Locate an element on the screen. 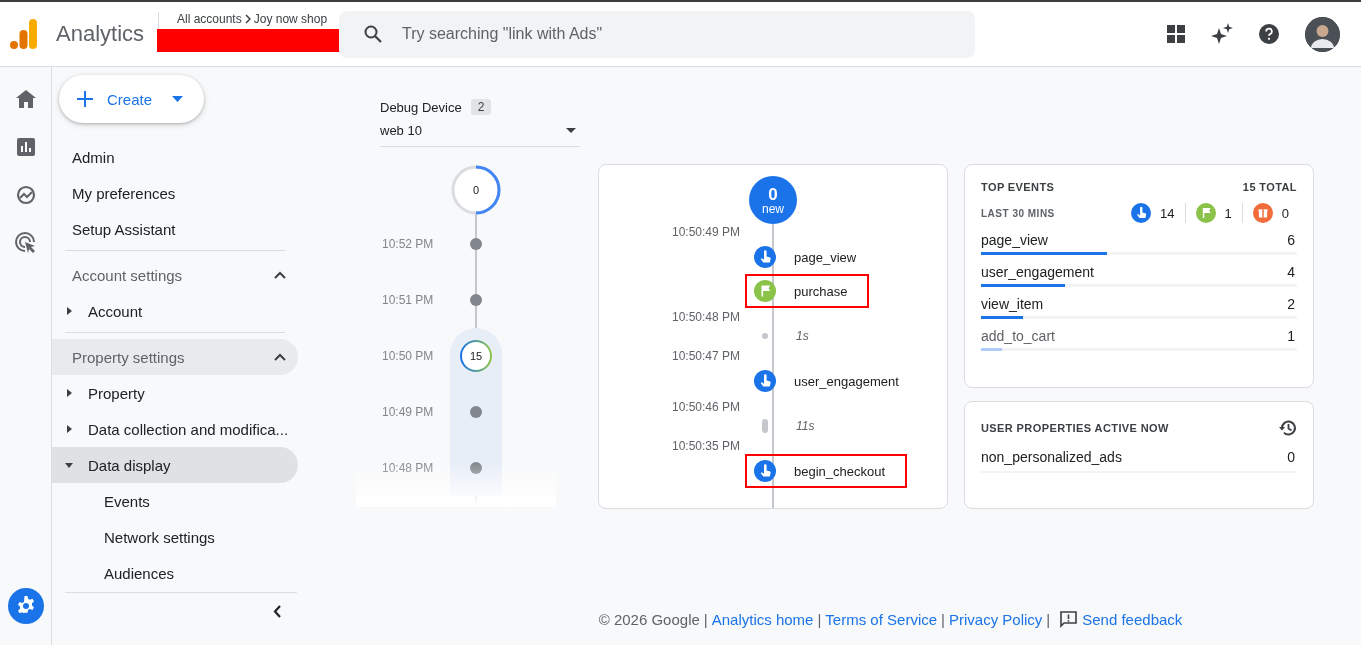 This screenshot has height=645, width=1361. event-name: begin_checkout is located at coordinates (840, 471).